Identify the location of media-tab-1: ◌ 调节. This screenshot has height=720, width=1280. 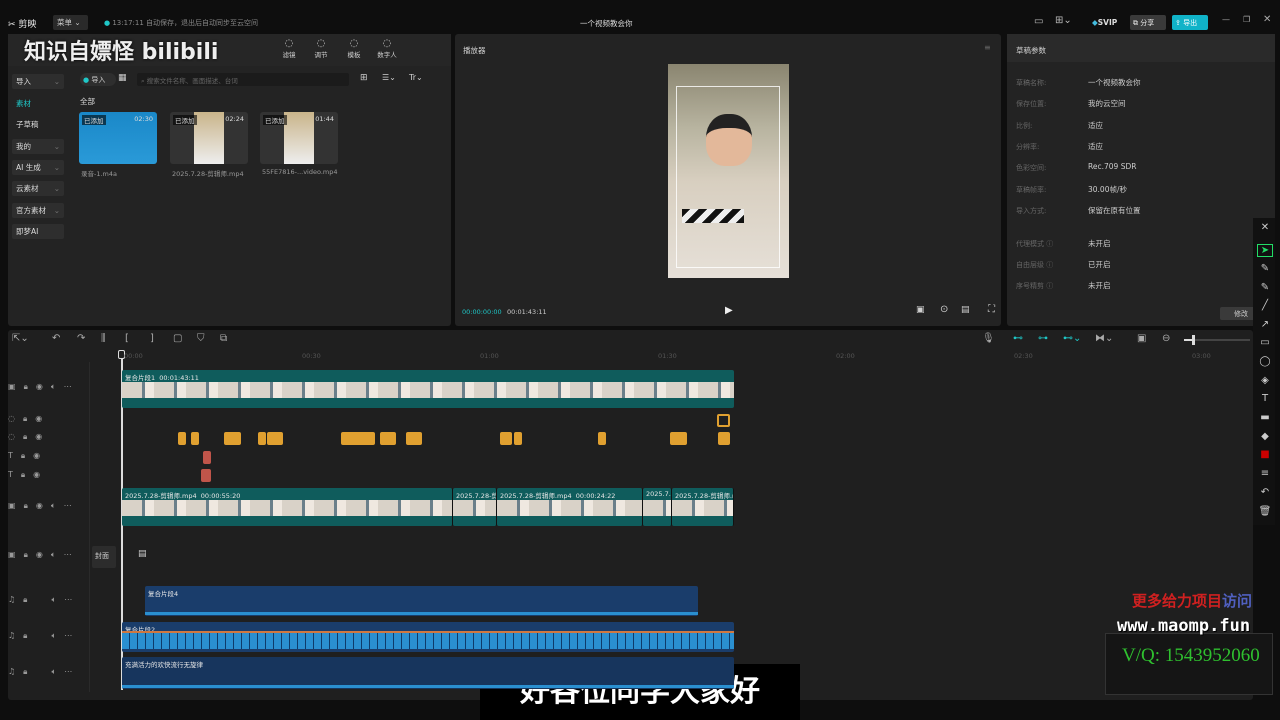
(321, 48).